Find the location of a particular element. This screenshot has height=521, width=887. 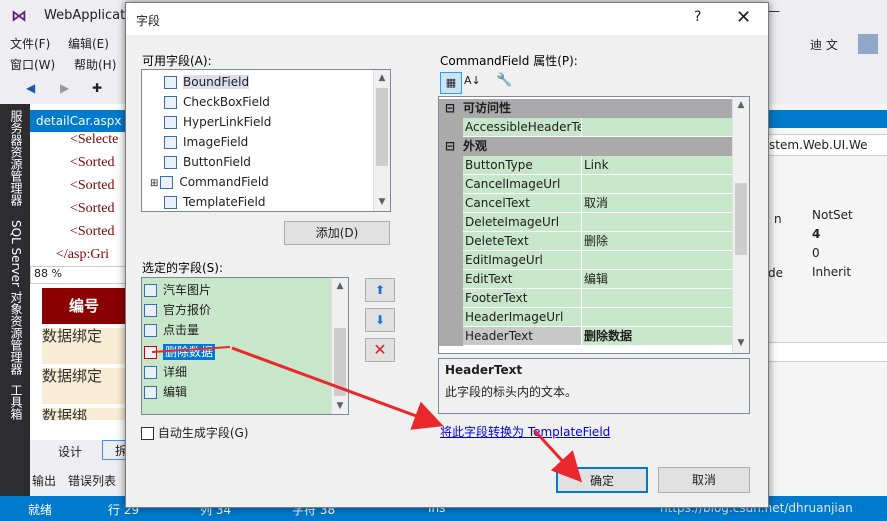

properties-toolbar: ▦ A↓ 🔧 is located at coordinates (594, 82).